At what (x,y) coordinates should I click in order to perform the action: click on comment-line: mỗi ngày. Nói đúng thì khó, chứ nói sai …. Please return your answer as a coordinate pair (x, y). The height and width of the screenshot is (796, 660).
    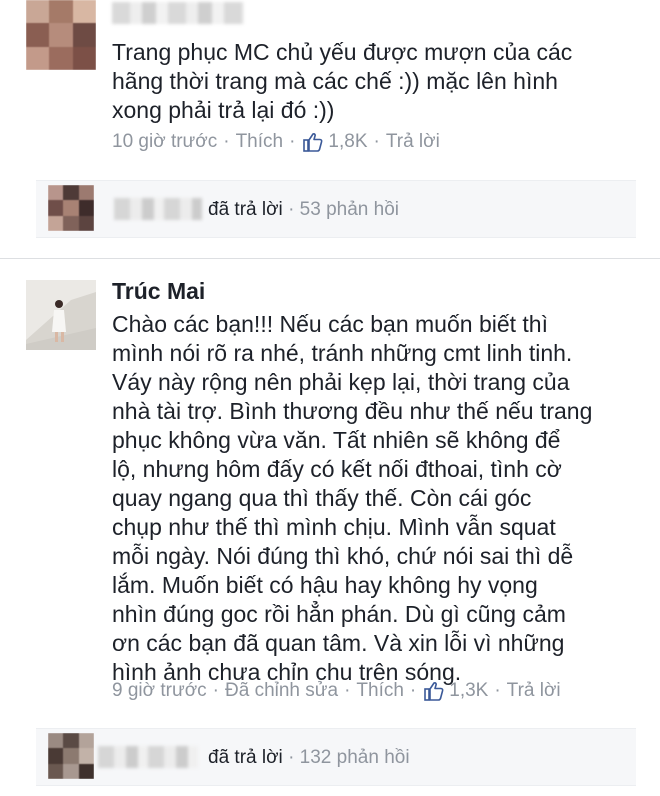
    Looking at the image, I should click on (343, 556).